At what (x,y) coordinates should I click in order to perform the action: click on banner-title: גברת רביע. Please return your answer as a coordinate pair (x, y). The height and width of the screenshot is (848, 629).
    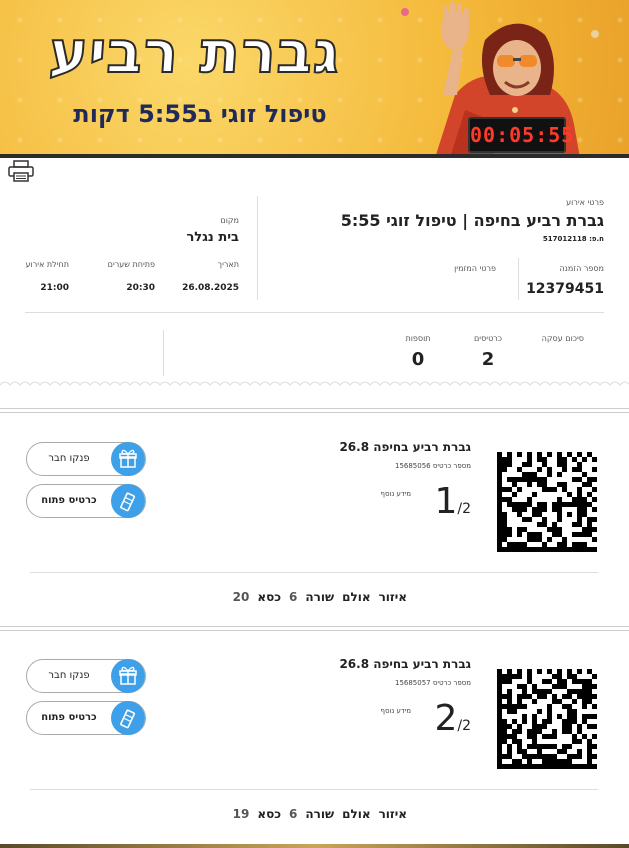
    Looking at the image, I should click on (195, 52).